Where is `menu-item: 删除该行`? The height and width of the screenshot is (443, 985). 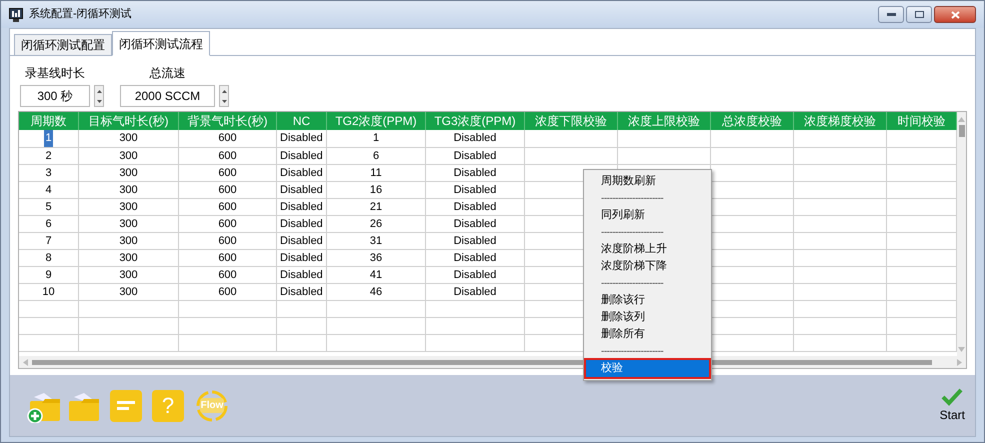 menu-item: 删除该行 is located at coordinates (647, 300).